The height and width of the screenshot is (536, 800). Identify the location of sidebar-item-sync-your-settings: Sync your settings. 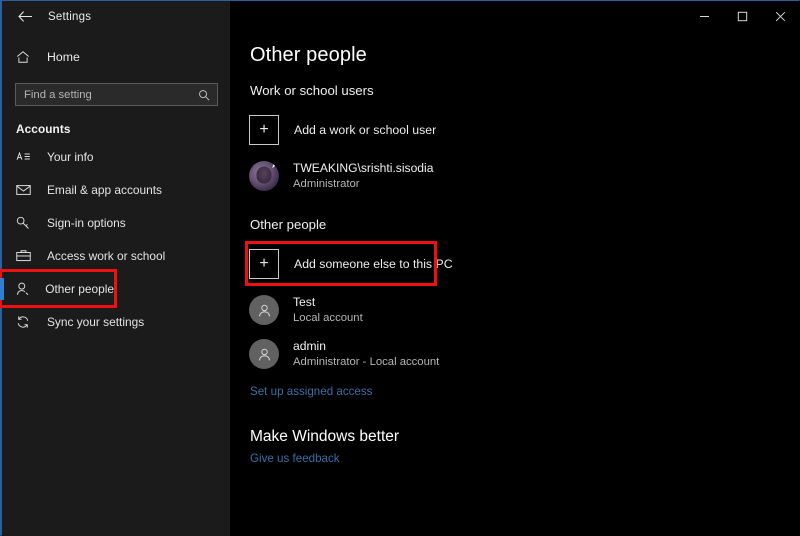
(116, 321).